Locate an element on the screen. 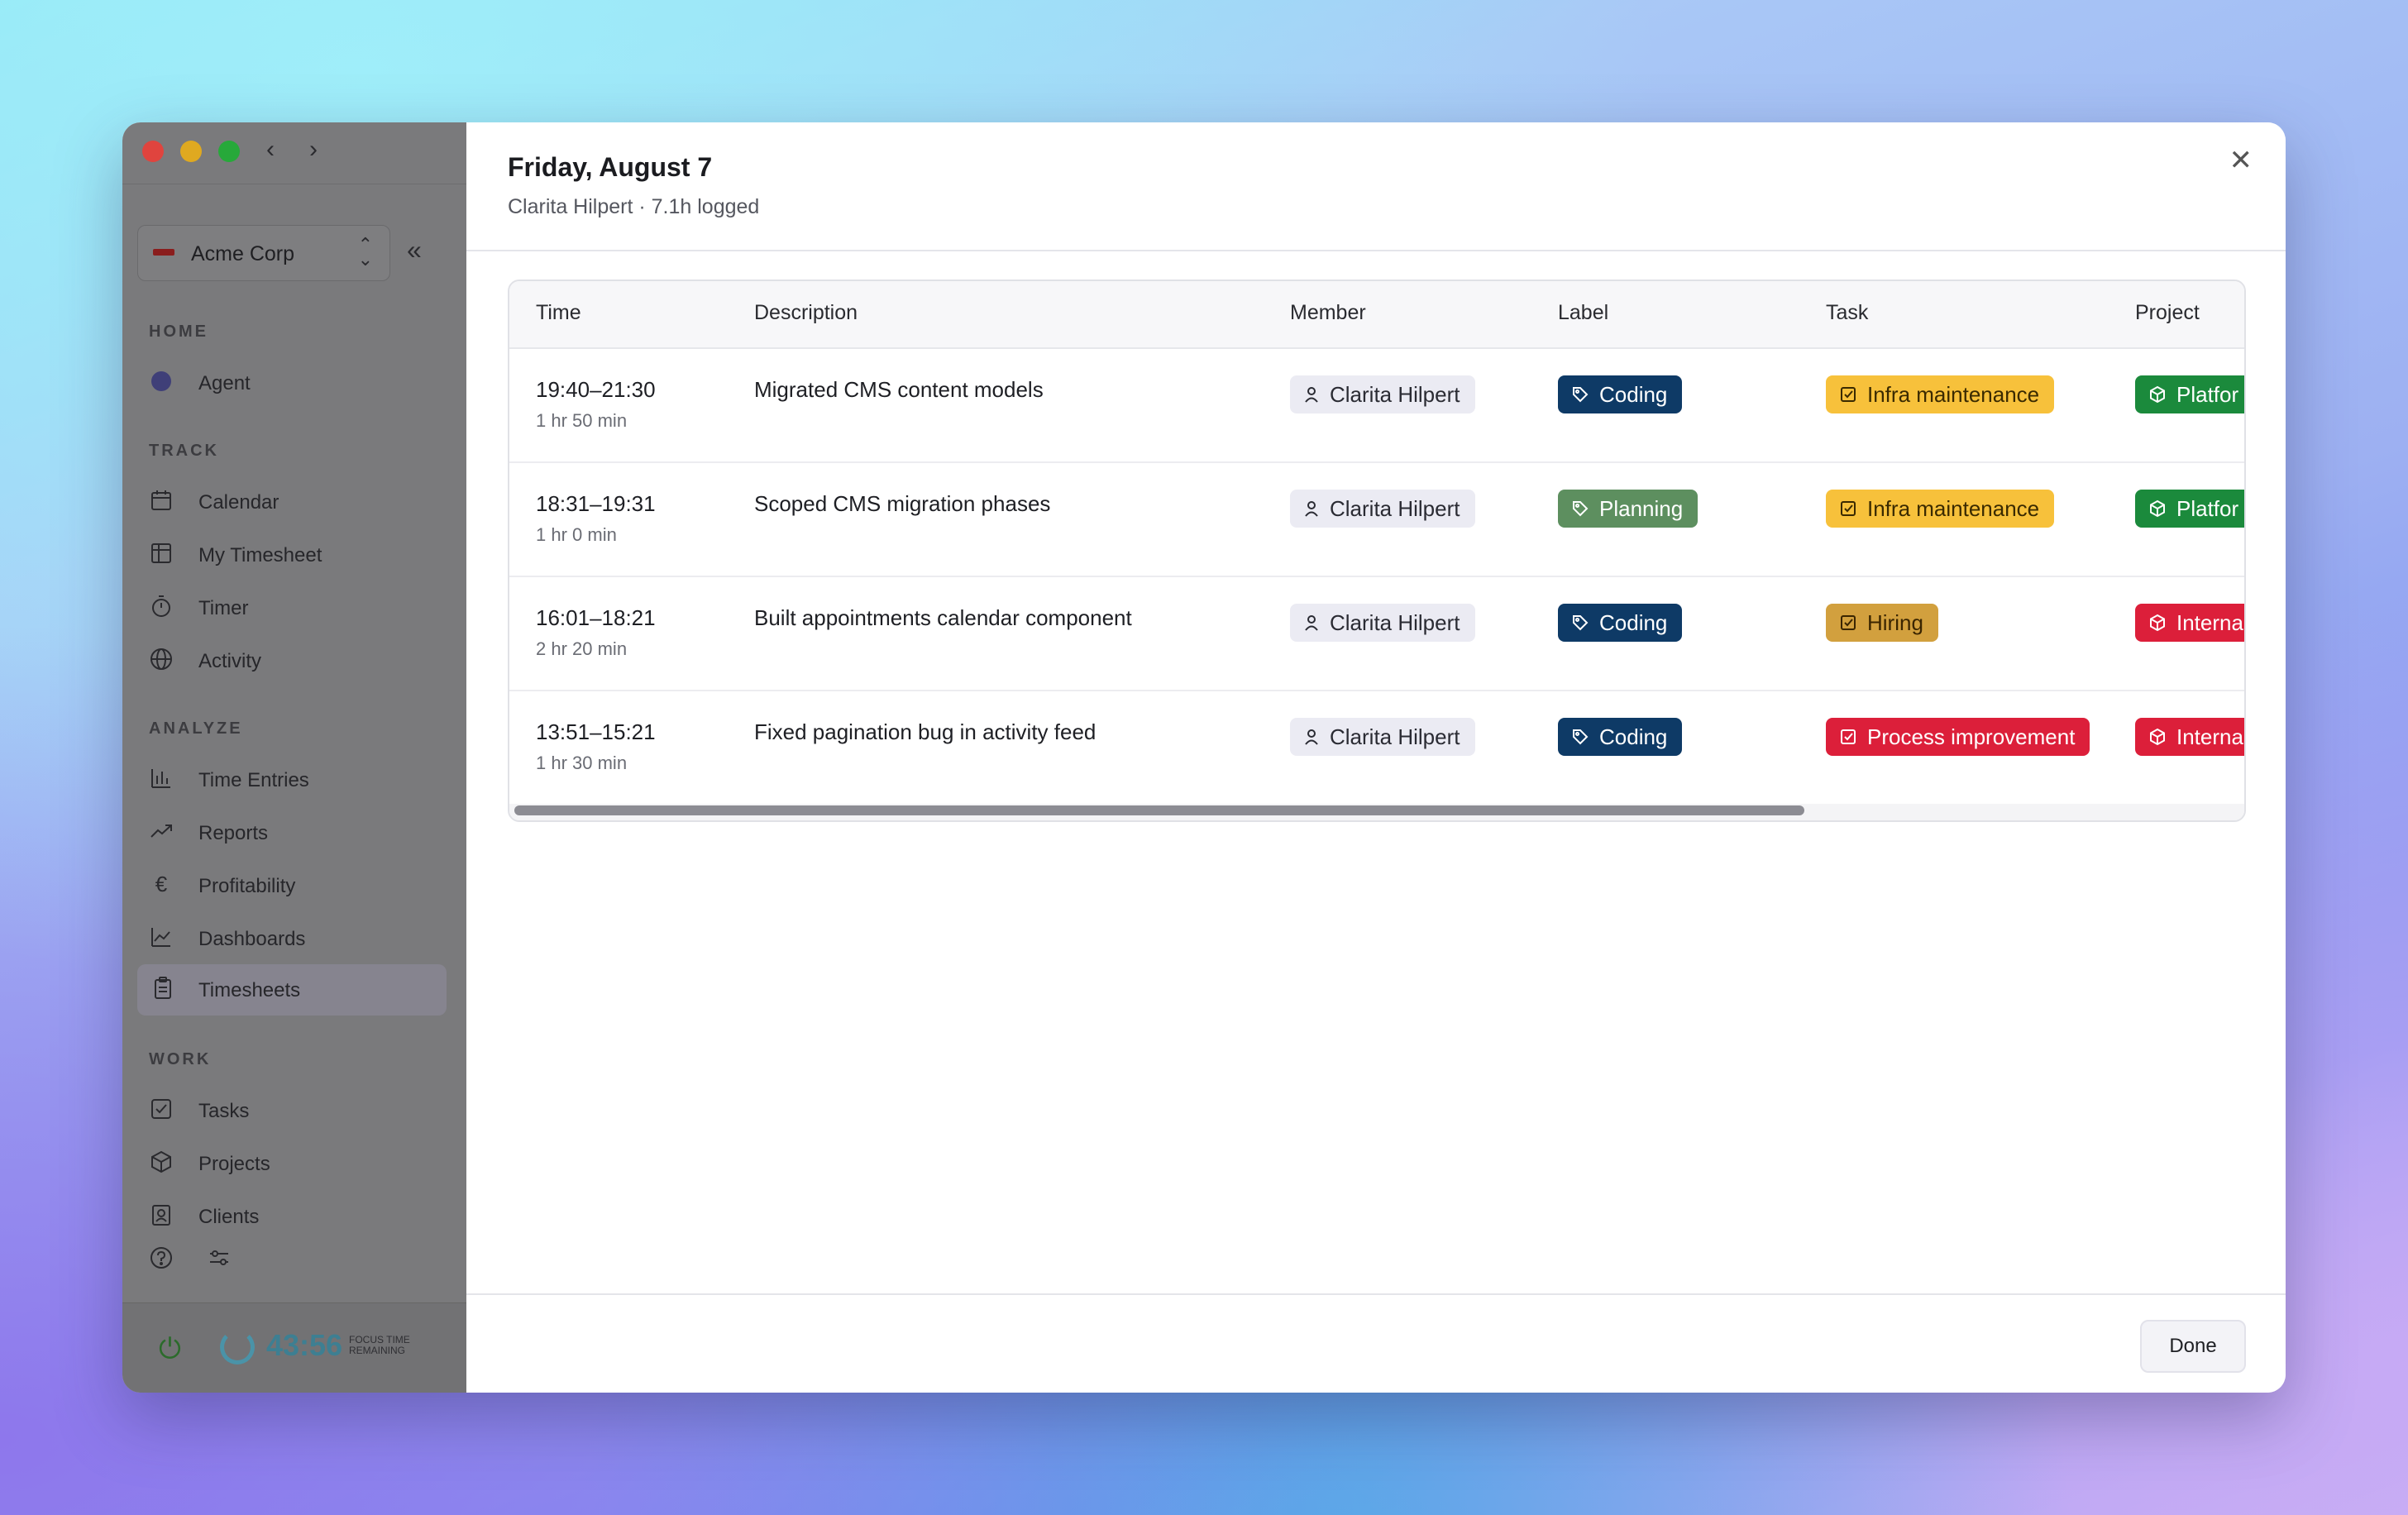 The width and height of the screenshot is (2408, 1515). sidebar-item-tasks: Tasks is located at coordinates (302, 1110).